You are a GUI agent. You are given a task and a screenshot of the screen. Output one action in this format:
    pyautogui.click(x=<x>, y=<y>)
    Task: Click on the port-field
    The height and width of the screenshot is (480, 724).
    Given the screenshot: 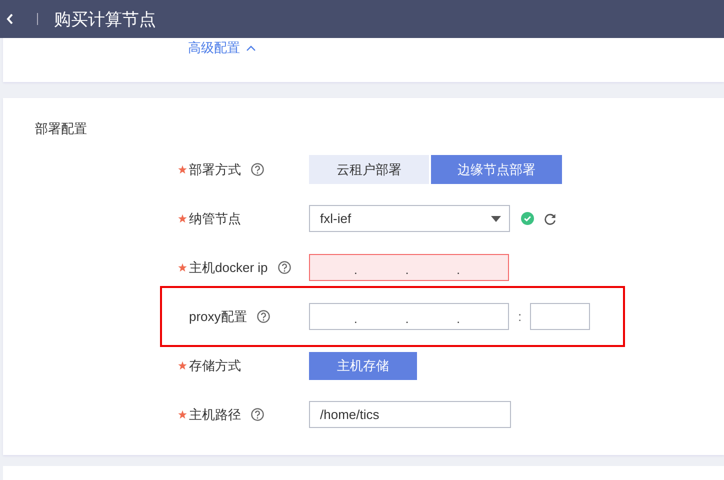 What is the action you would take?
    pyautogui.click(x=560, y=316)
    